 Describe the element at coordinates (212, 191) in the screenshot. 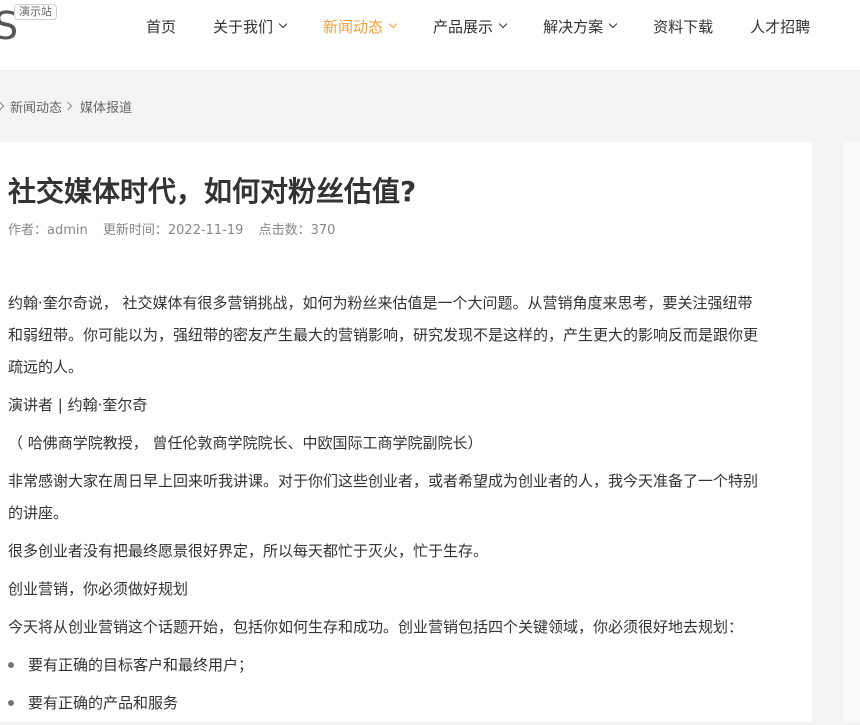

I see `article-title: 社交媒体时代，如何对粉丝估值?` at that location.